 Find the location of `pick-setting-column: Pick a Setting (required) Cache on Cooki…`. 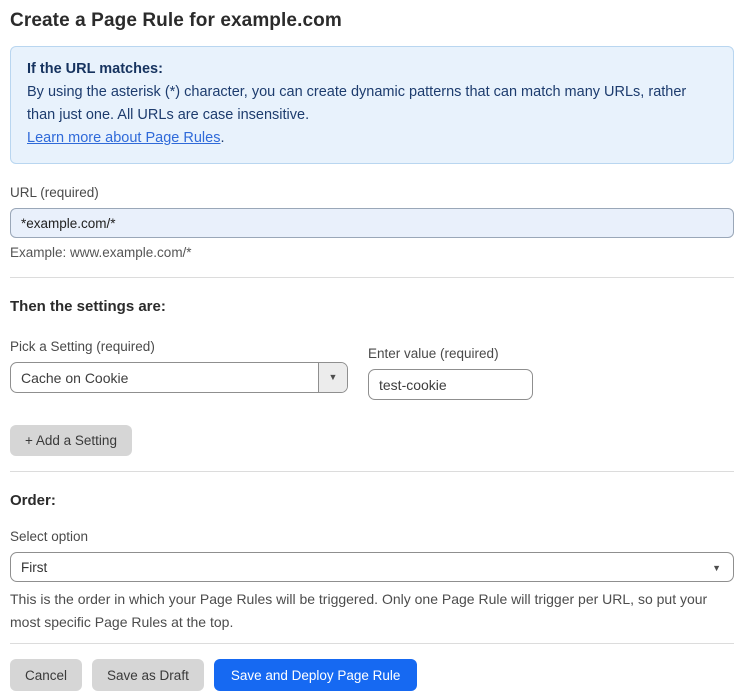

pick-setting-column: Pick a Setting (required) Cache on Cooki… is located at coordinates (179, 366).